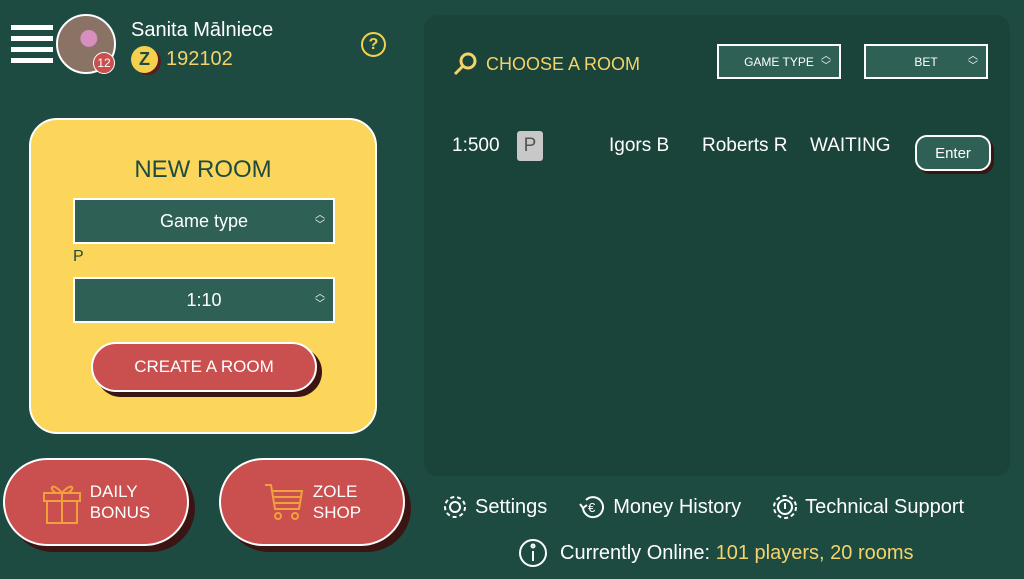 The image size is (1024, 579). What do you see at coordinates (144, 59) in the screenshot?
I see `coin-icon: Z` at bounding box center [144, 59].